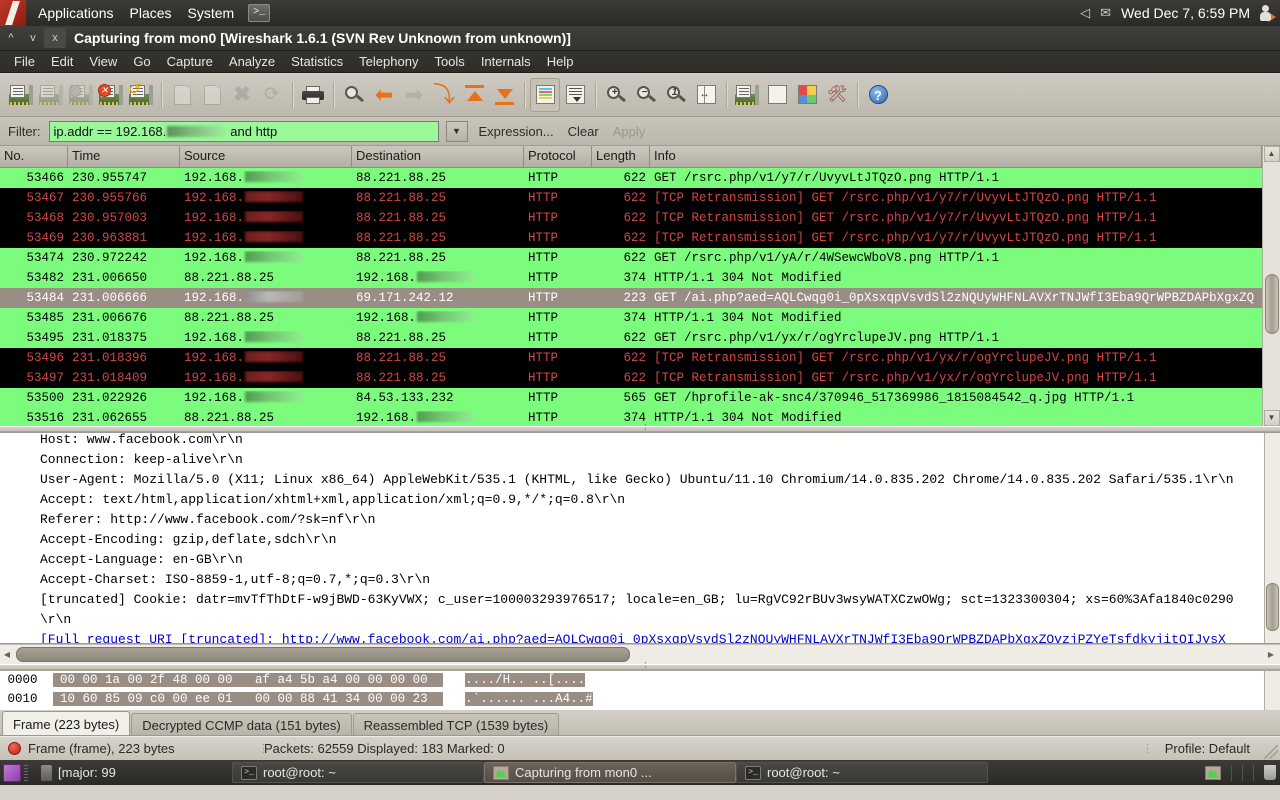  Describe the element at coordinates (1207, 748) in the screenshot. I see `status-profile: Profile: Default` at that location.